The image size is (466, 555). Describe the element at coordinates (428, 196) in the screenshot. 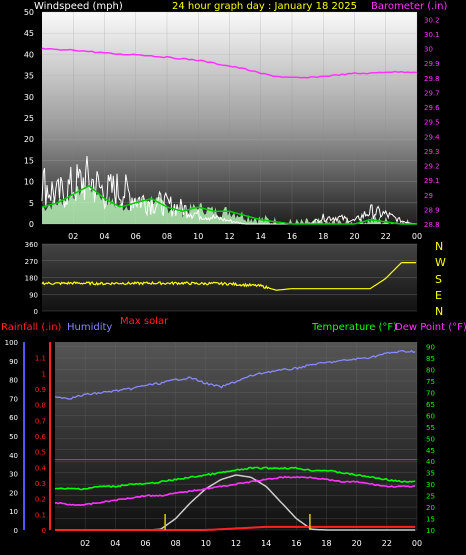

I see `barometer-y-tick-label: 29` at that location.